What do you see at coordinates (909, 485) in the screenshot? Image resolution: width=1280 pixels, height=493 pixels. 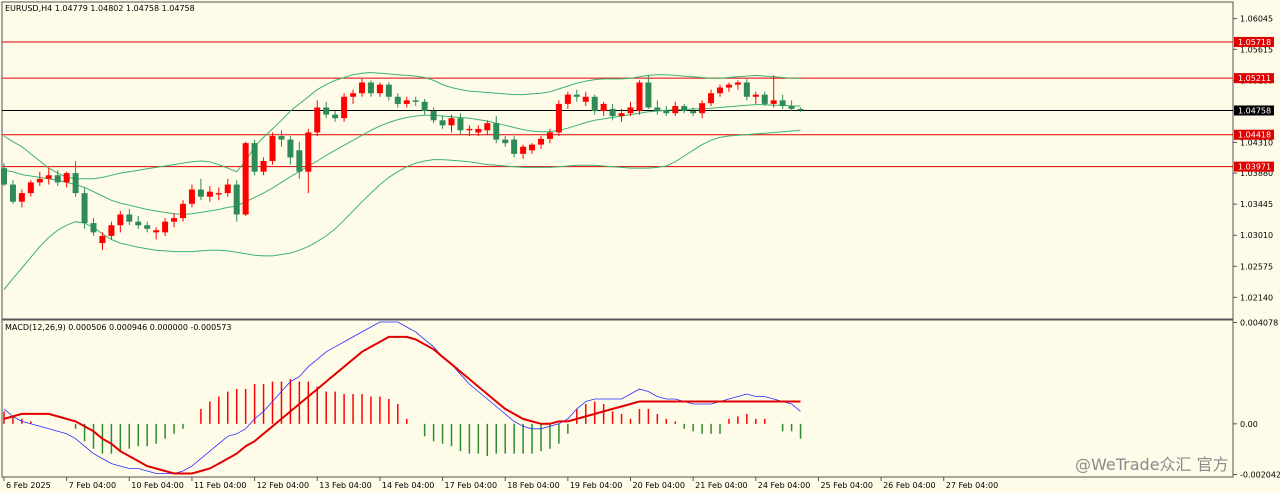 I see `time-tick-label: 26 Feb 04:00` at bounding box center [909, 485].